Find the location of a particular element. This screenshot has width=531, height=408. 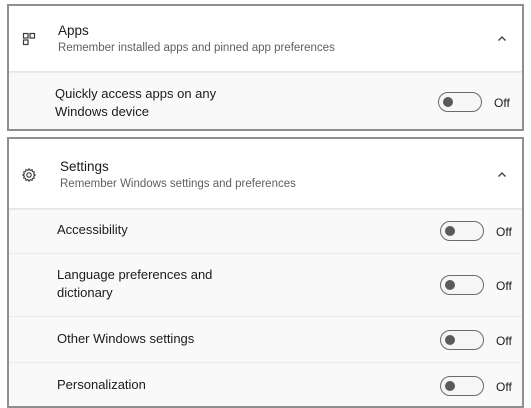

accessibility-toggle is located at coordinates (462, 231).